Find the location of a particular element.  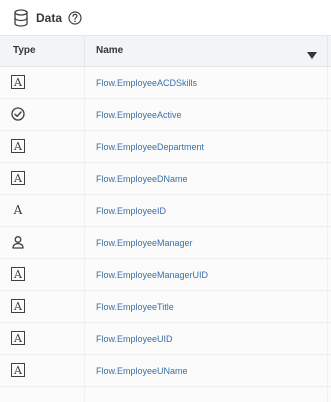

variable-name: Flow.EmployeeACDSkills is located at coordinates (146, 83).